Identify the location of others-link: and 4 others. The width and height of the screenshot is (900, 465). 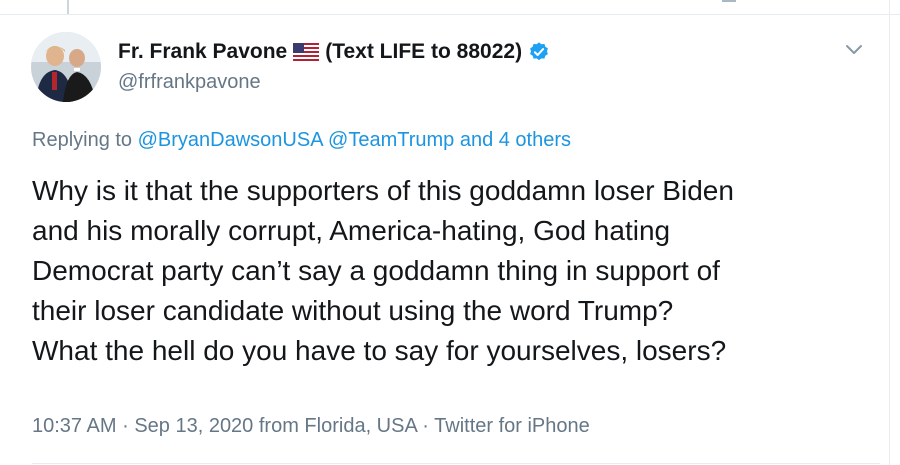
(515, 140).